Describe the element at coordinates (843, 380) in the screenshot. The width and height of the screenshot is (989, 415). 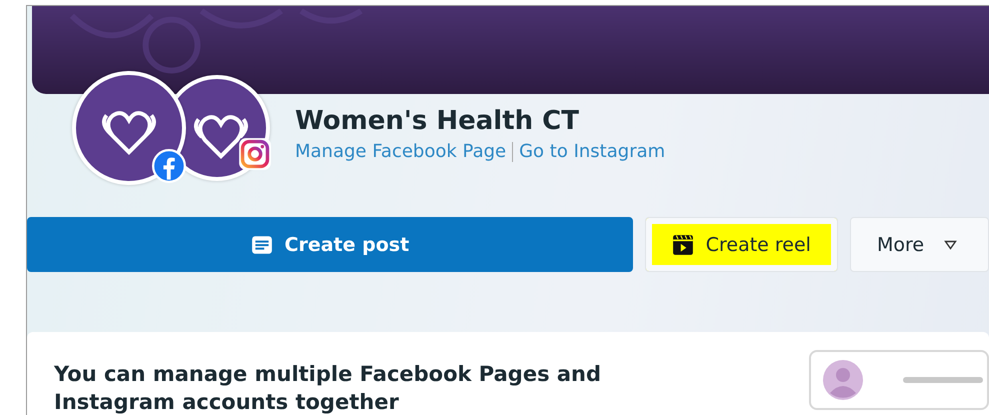
I see `avatar-icon` at that location.